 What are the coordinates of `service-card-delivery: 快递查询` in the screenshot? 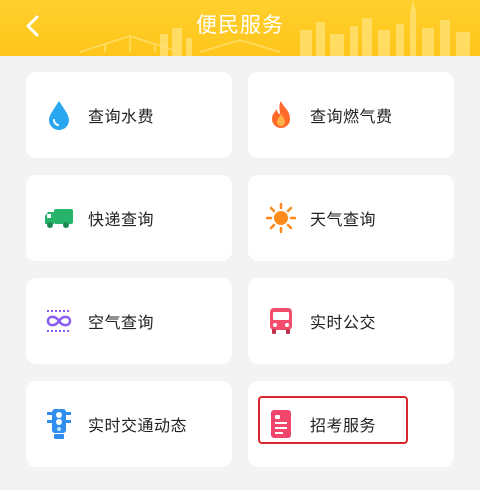 It's located at (129, 218).